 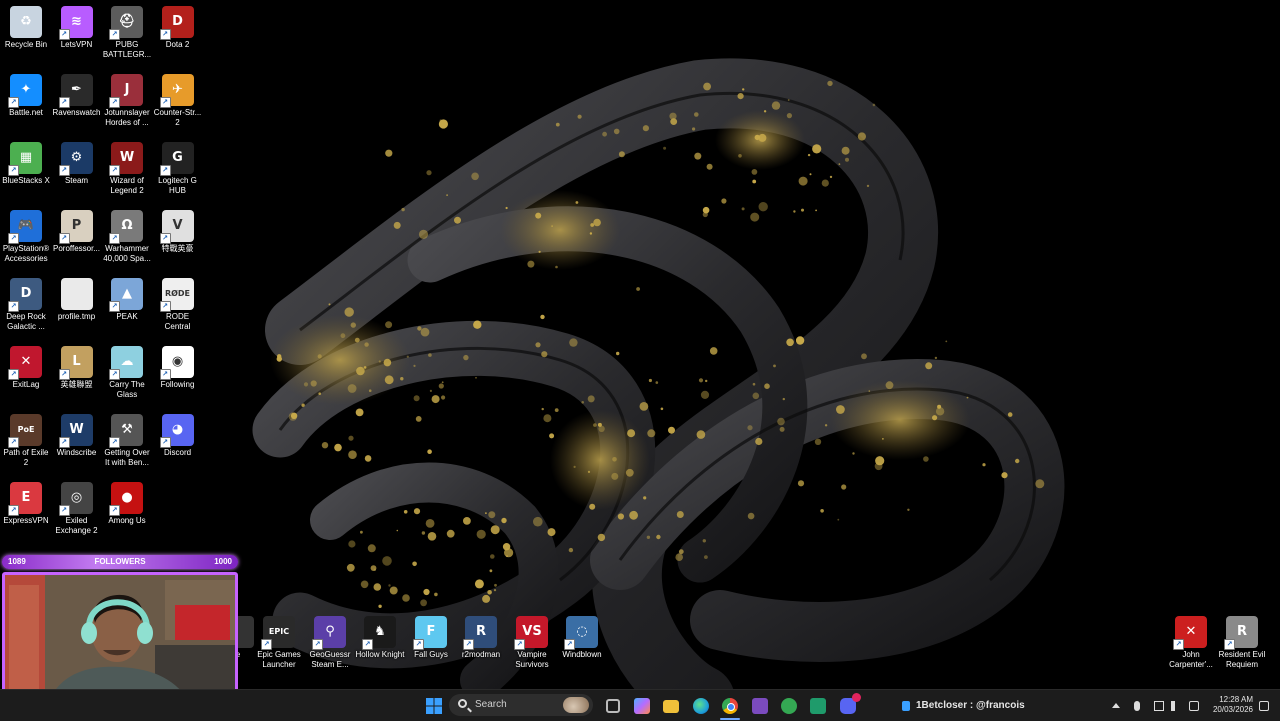 What do you see at coordinates (26, 94) in the screenshot?
I see `desktop-shortcut: ✦ ↗ Battle.net` at bounding box center [26, 94].